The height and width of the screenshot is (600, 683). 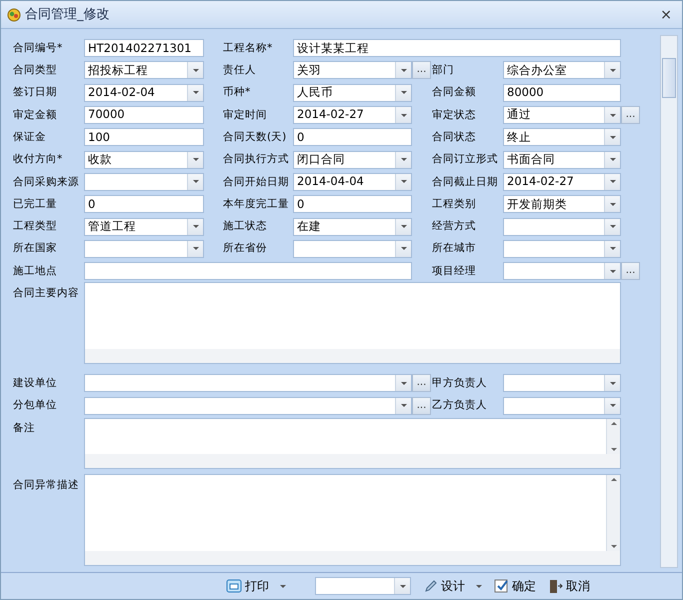 What do you see at coordinates (144, 115) in the screenshot?
I see `text-field: 70000` at bounding box center [144, 115].